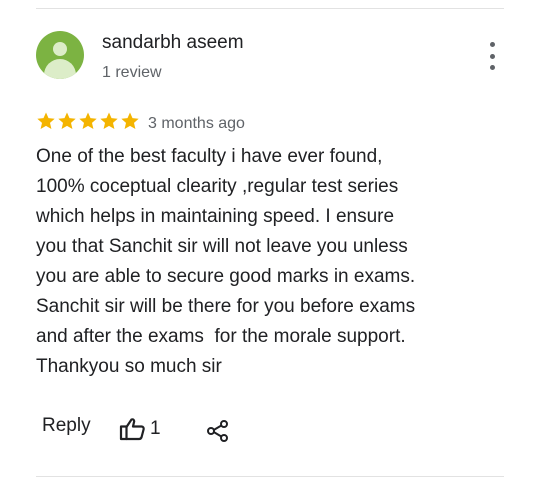 This screenshot has width=539, height=486. I want to click on avatar, so click(60, 55).